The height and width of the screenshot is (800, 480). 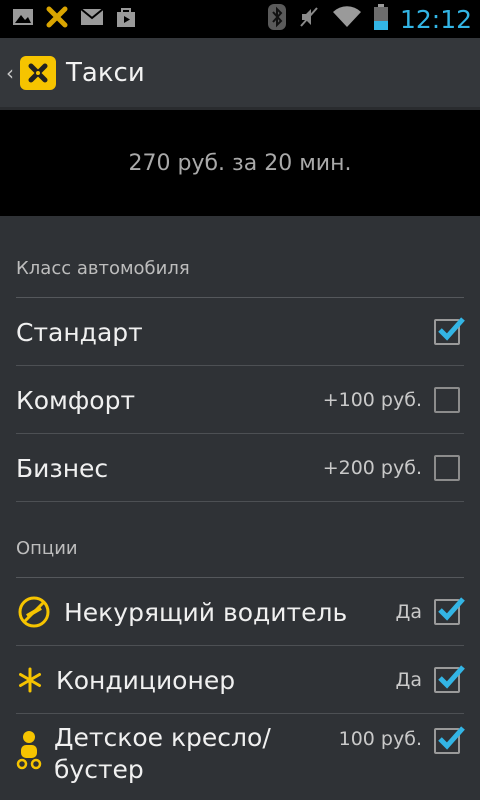 What do you see at coordinates (162, 737) in the screenshot?
I see `row-label-line1: Детское кресло/` at bounding box center [162, 737].